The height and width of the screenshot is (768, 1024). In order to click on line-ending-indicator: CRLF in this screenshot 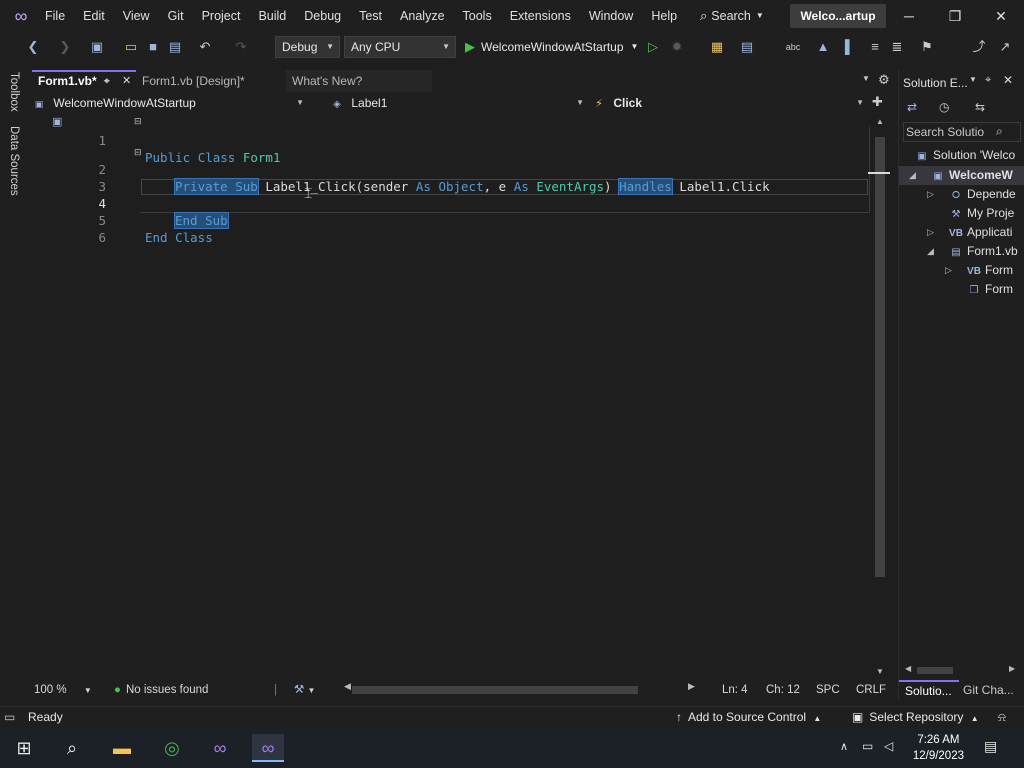, I will do `click(871, 690)`.